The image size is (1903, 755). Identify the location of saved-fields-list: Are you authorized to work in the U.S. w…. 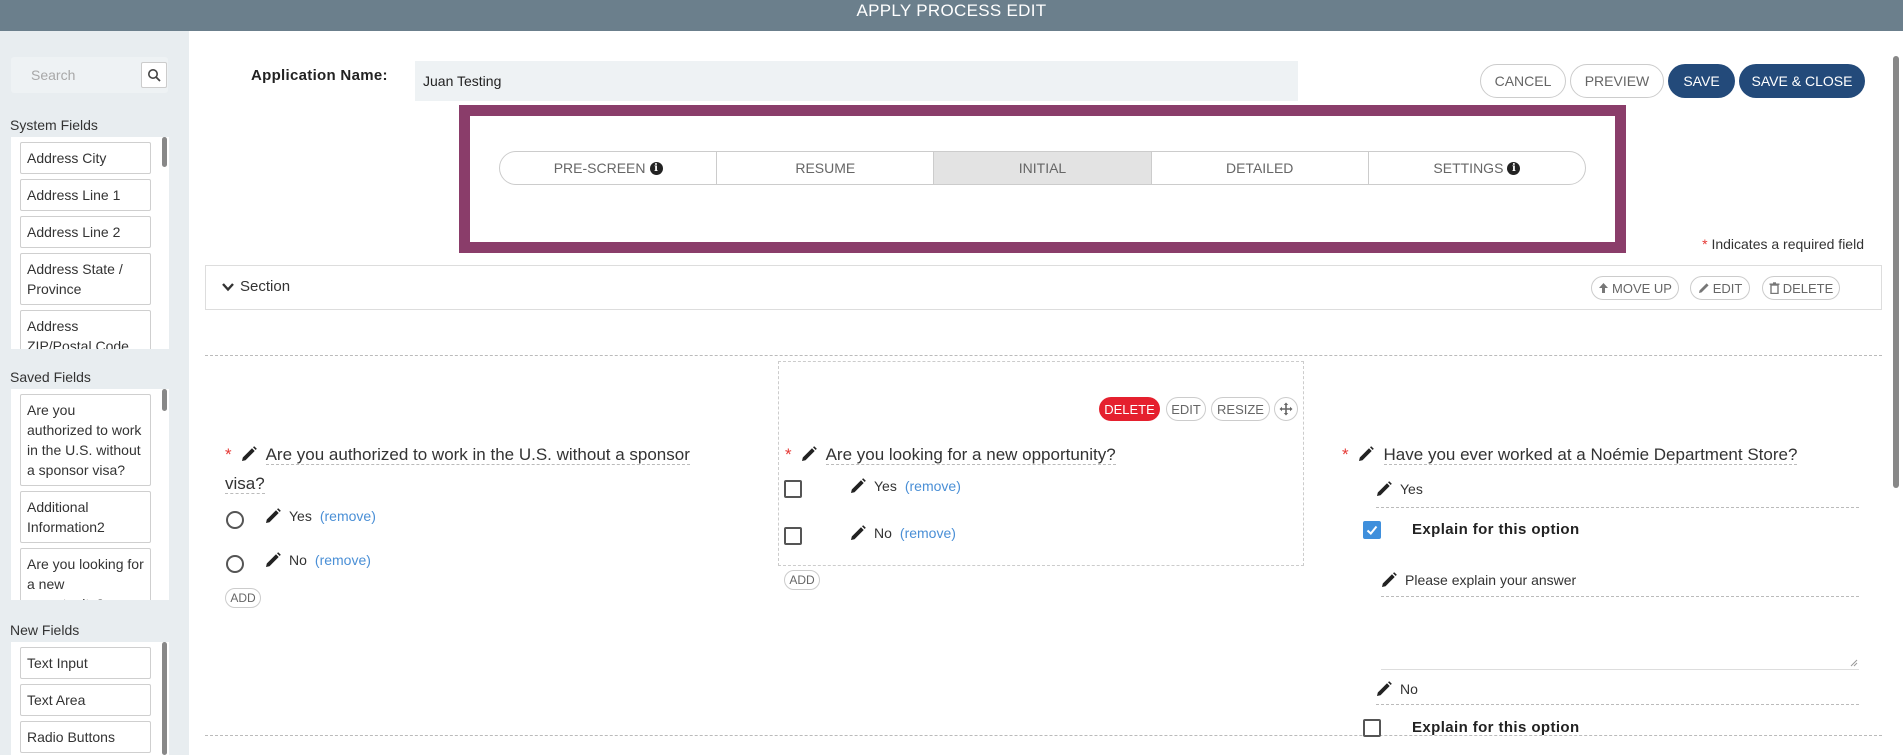
(90, 494).